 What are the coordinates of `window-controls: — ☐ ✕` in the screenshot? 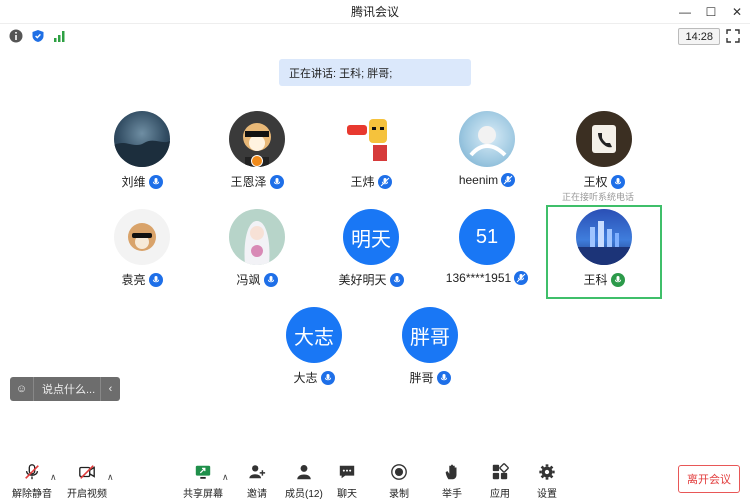 It's located at (711, 12).